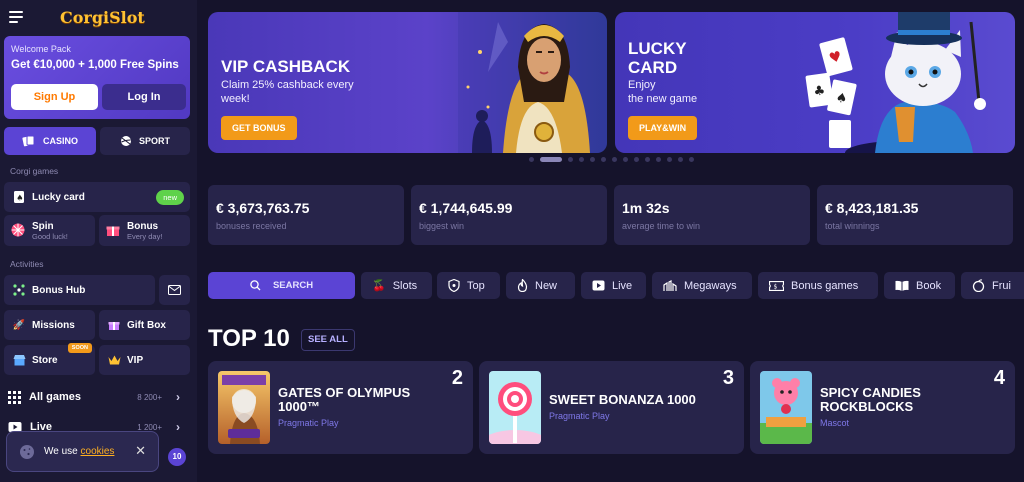  What do you see at coordinates (344, 399) in the screenshot?
I see `game-name: GATES OF OLYMPUS 1000™` at bounding box center [344, 399].